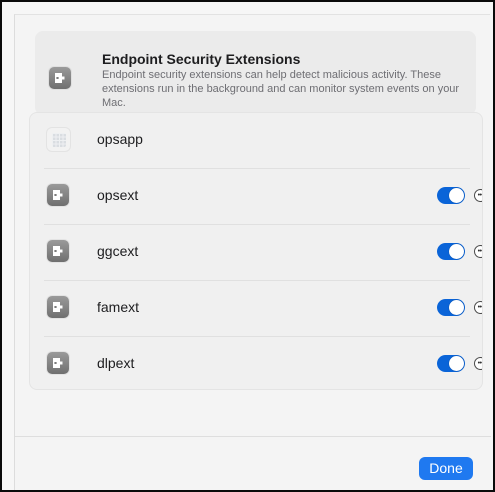 This screenshot has height=492, width=495. I want to click on list-item: ggcext •••, so click(256, 253).